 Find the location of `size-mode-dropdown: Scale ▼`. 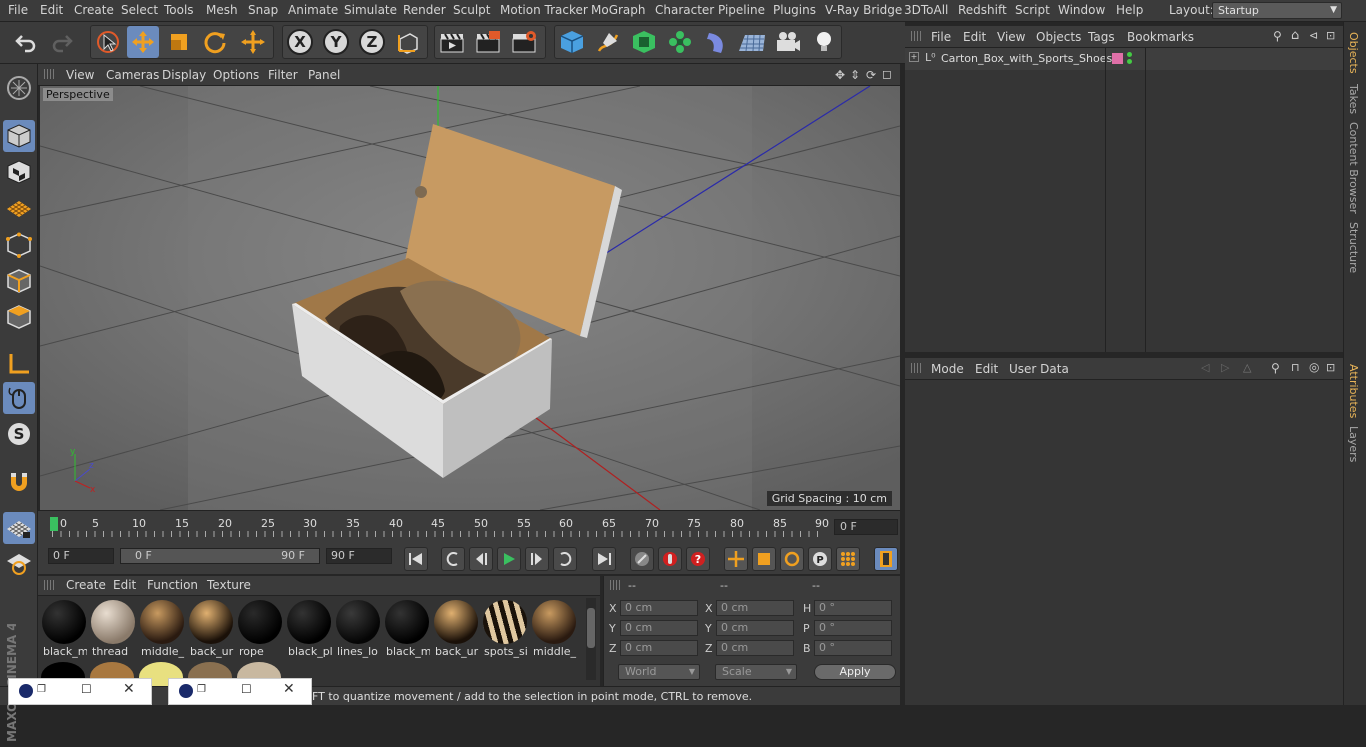

size-mode-dropdown: Scale ▼ is located at coordinates (756, 672).